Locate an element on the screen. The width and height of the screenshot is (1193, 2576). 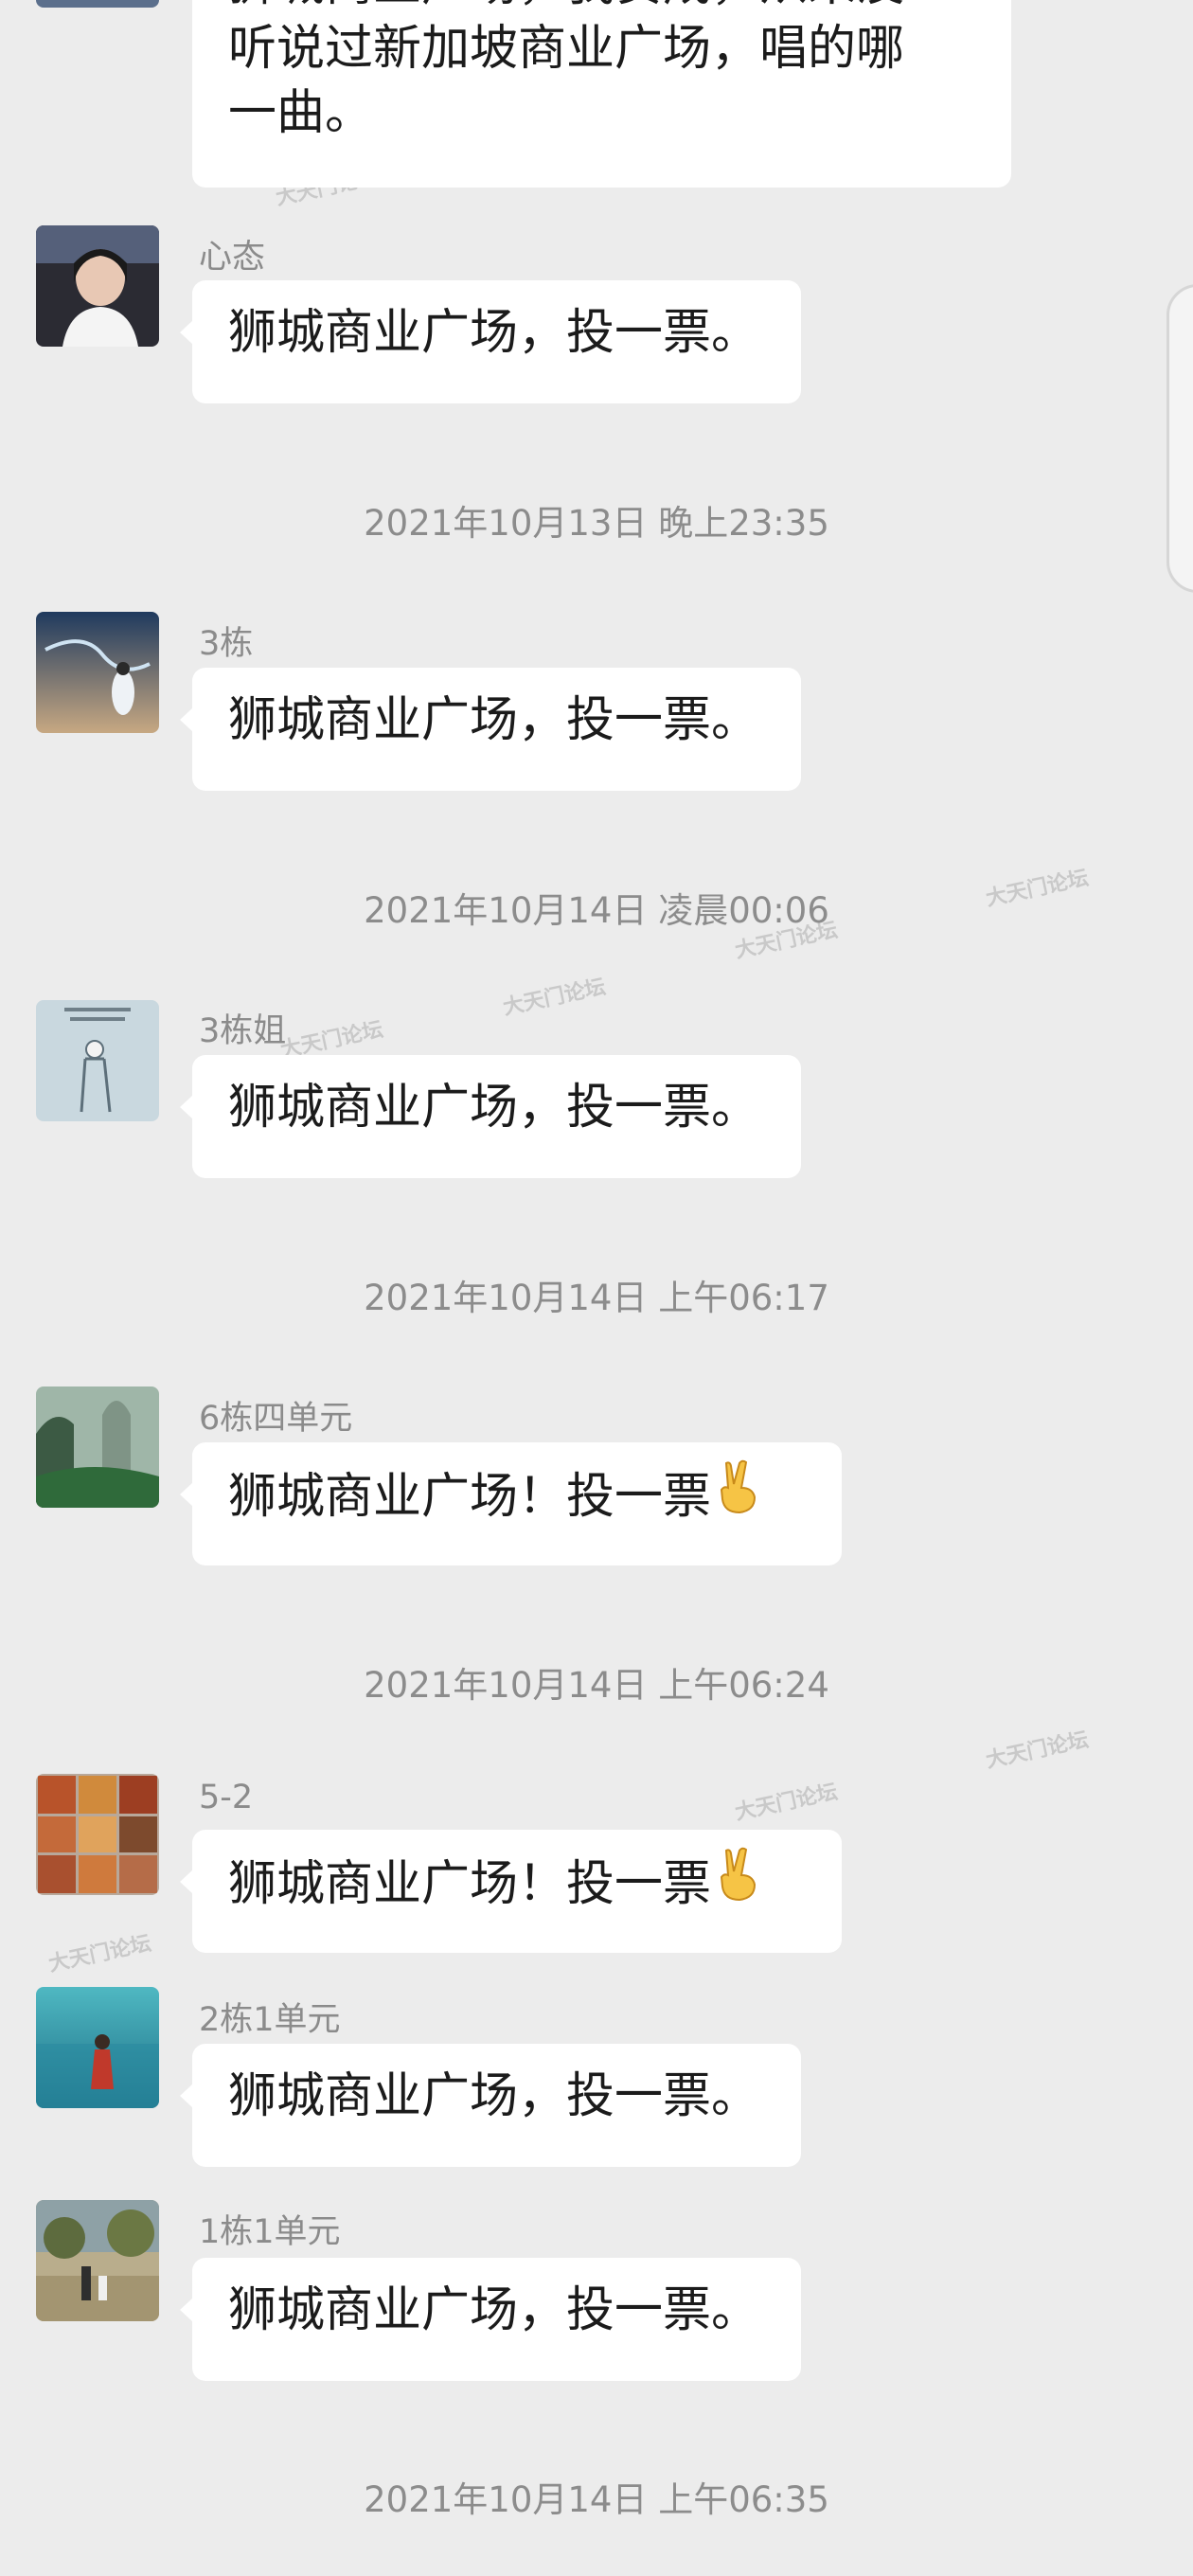
sender-name: 3栋 is located at coordinates (226, 644).